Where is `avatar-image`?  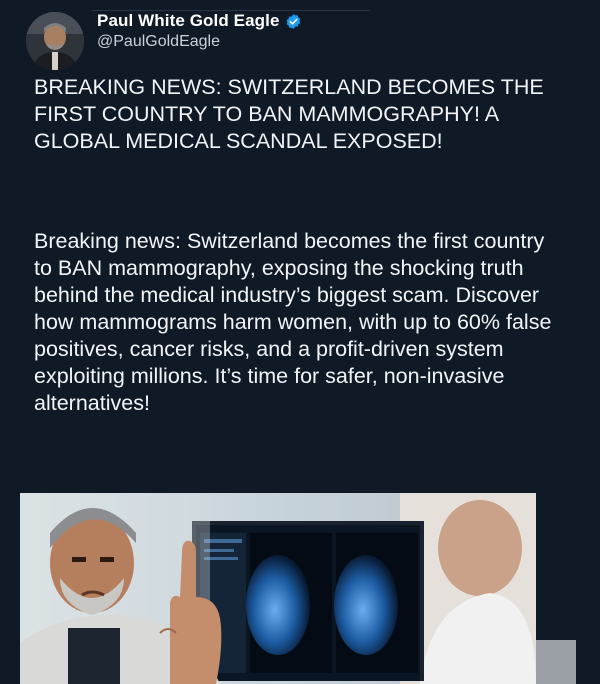
avatar-image is located at coordinates (55, 41).